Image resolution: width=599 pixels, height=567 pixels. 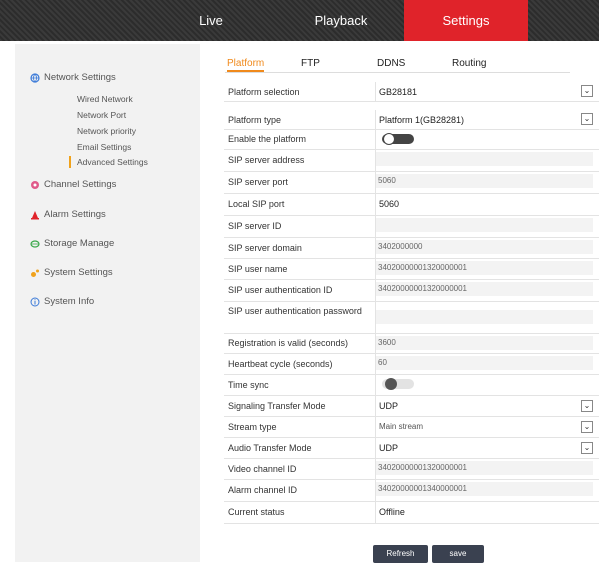 I want to click on sidebar-item-storage-manage: Storage Manage, so click(x=72, y=243).